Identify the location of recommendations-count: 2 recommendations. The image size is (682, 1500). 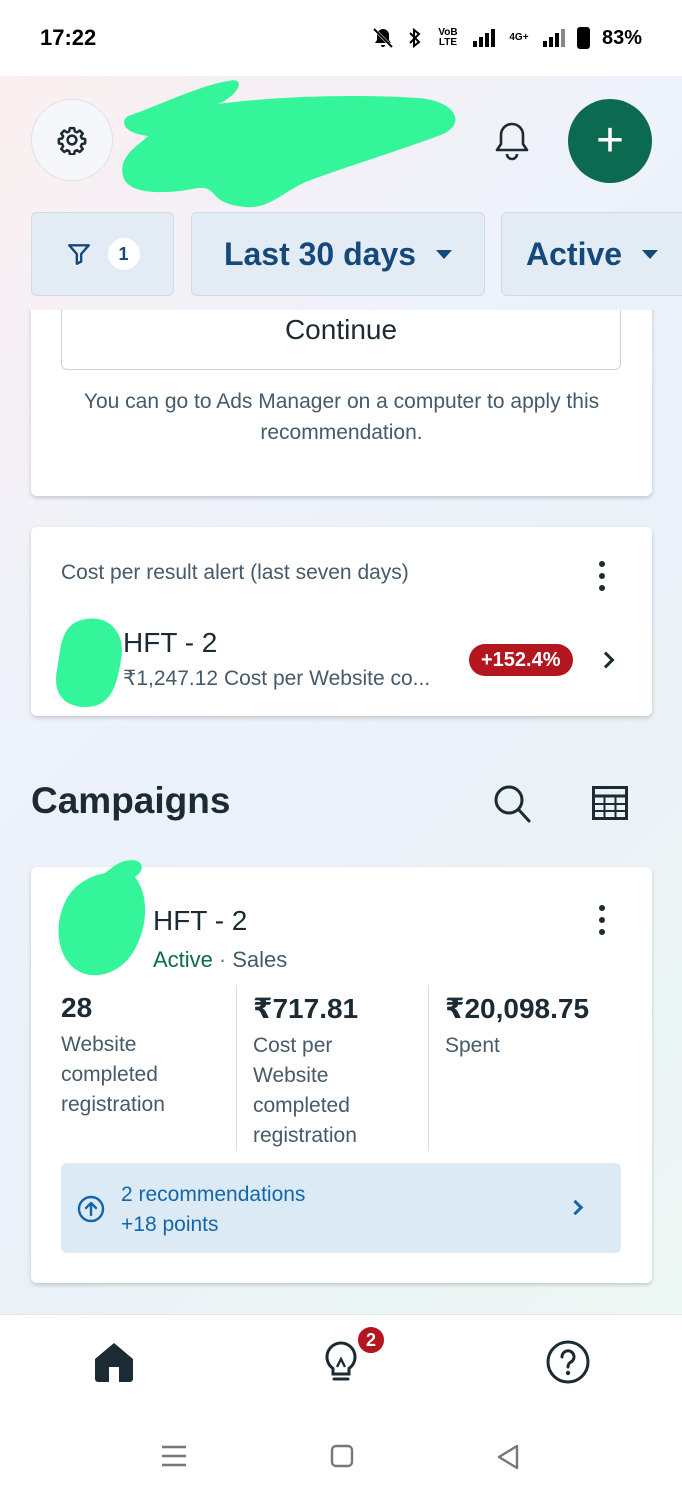
(213, 1194).